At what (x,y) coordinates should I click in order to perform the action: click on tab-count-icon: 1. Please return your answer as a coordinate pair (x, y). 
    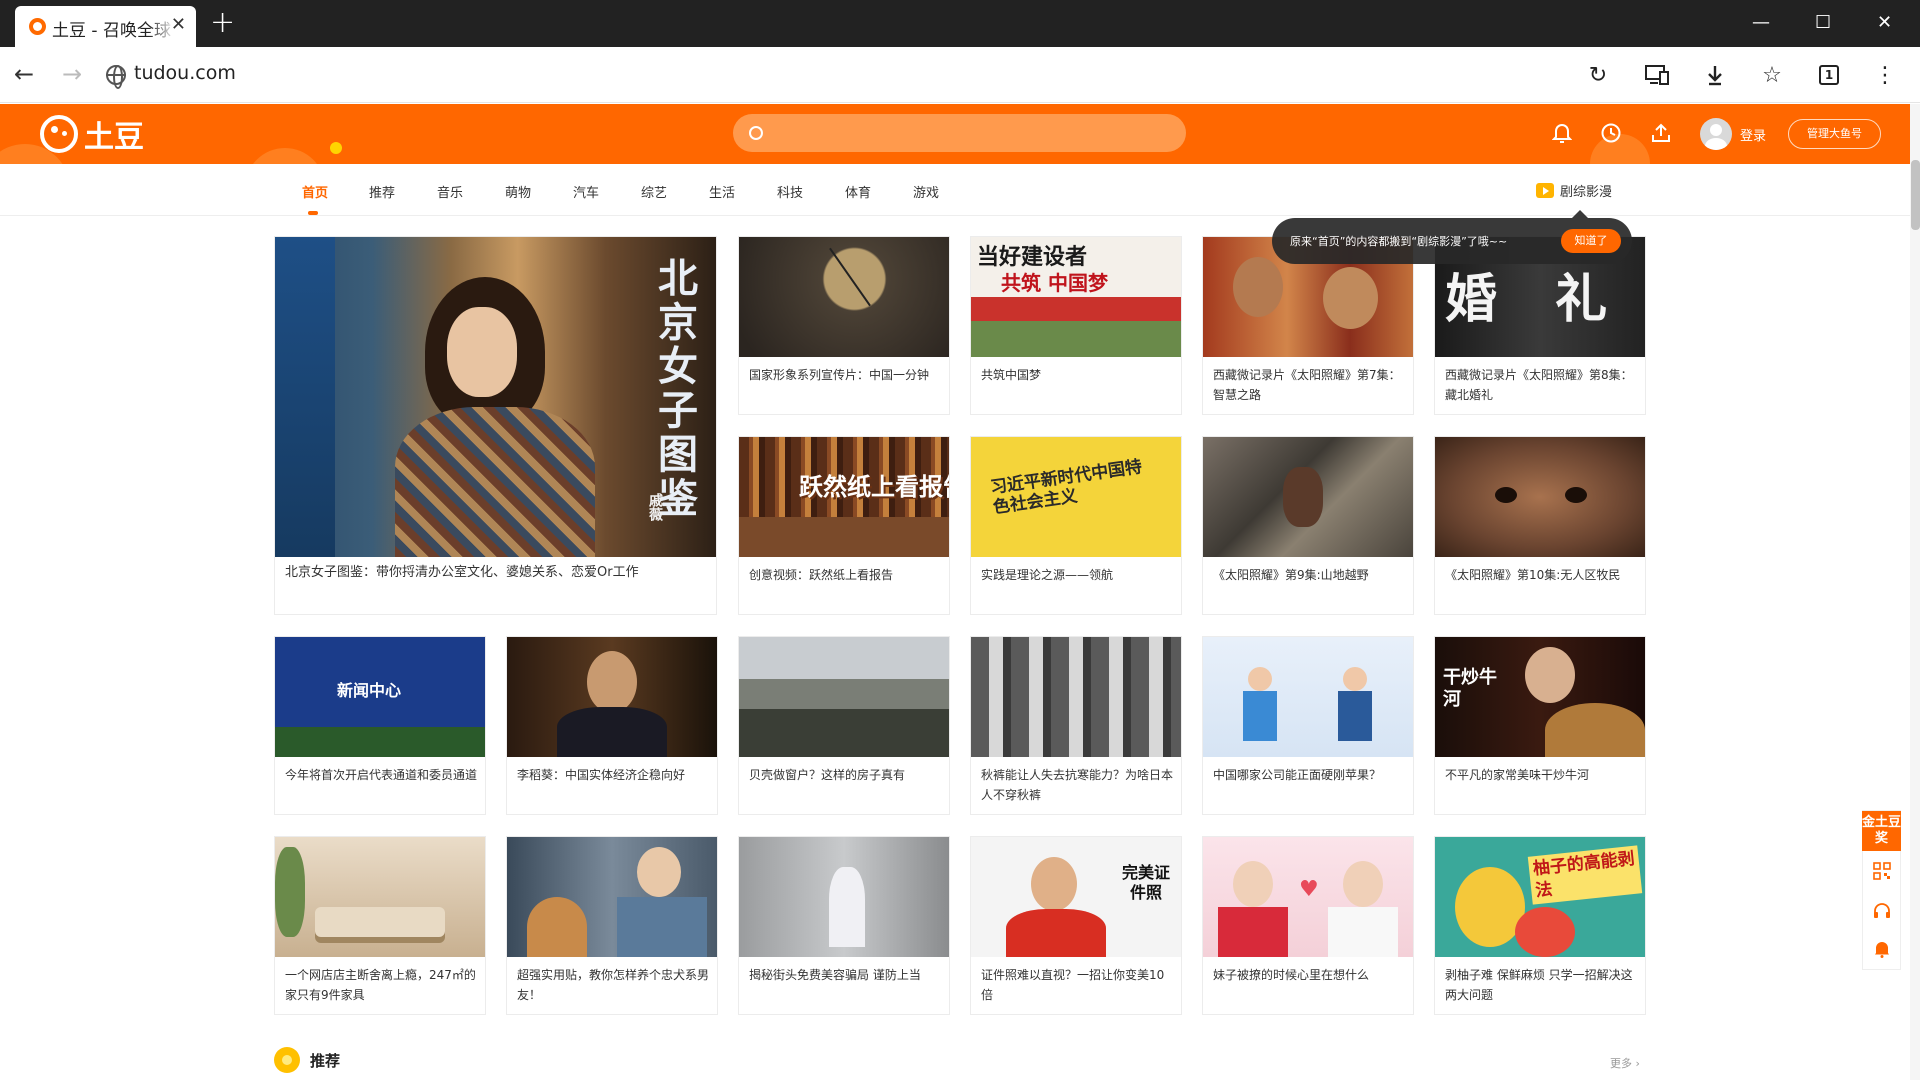
    Looking at the image, I should click on (1829, 75).